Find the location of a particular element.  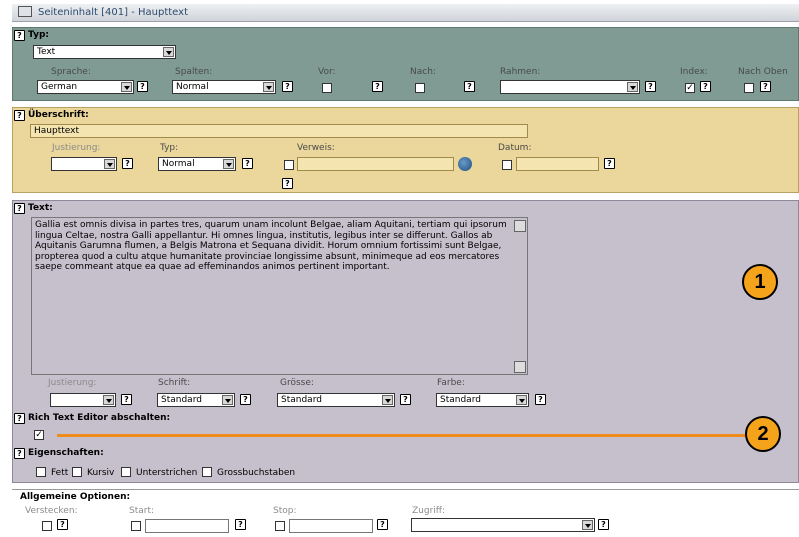

farbe-select: Standard is located at coordinates (482, 400).